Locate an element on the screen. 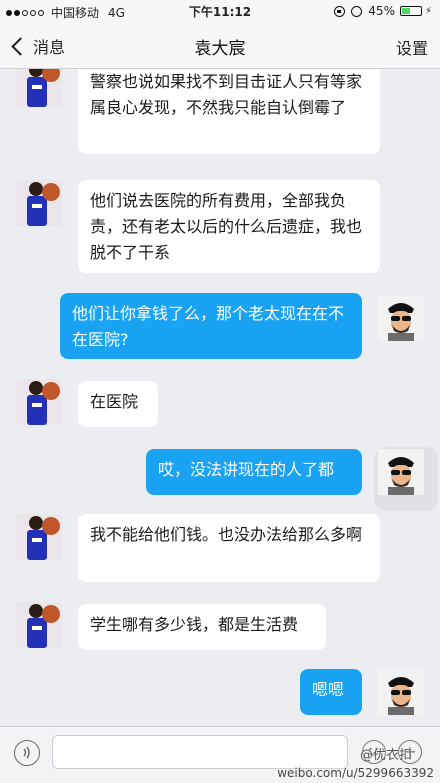 The image size is (440, 783). status-right: 45% ⚡ is located at coordinates (380, 11).